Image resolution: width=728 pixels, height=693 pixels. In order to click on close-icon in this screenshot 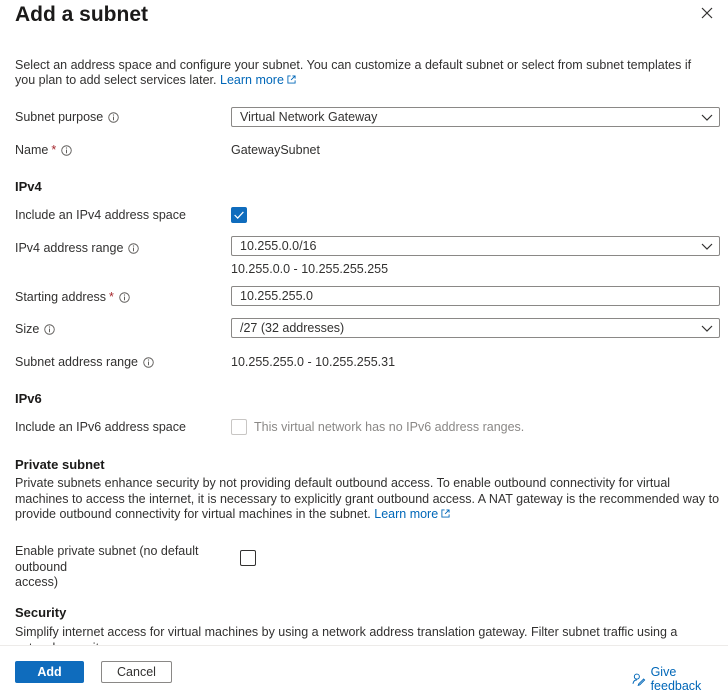, I will do `click(707, 13)`.